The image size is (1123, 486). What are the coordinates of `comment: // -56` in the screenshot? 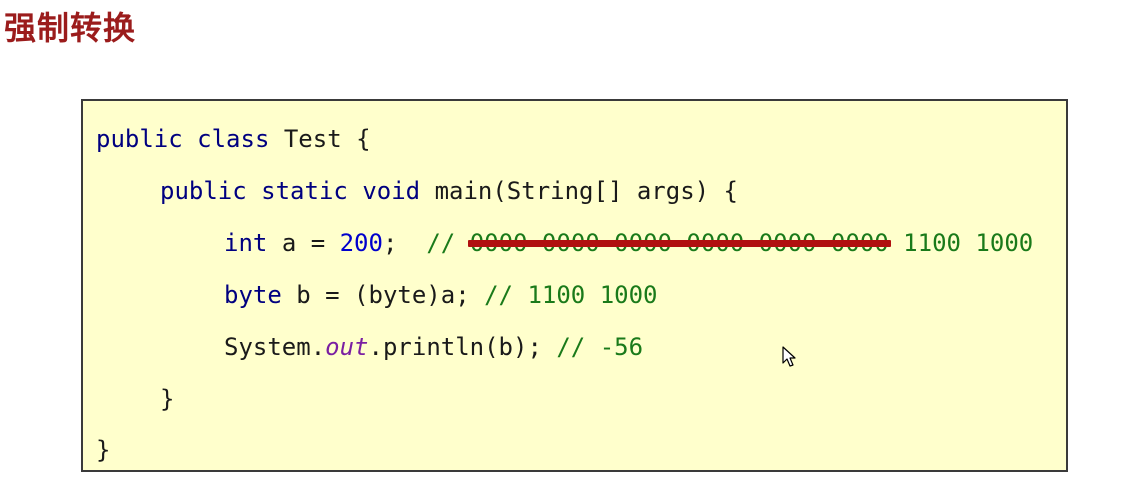 It's located at (600, 347).